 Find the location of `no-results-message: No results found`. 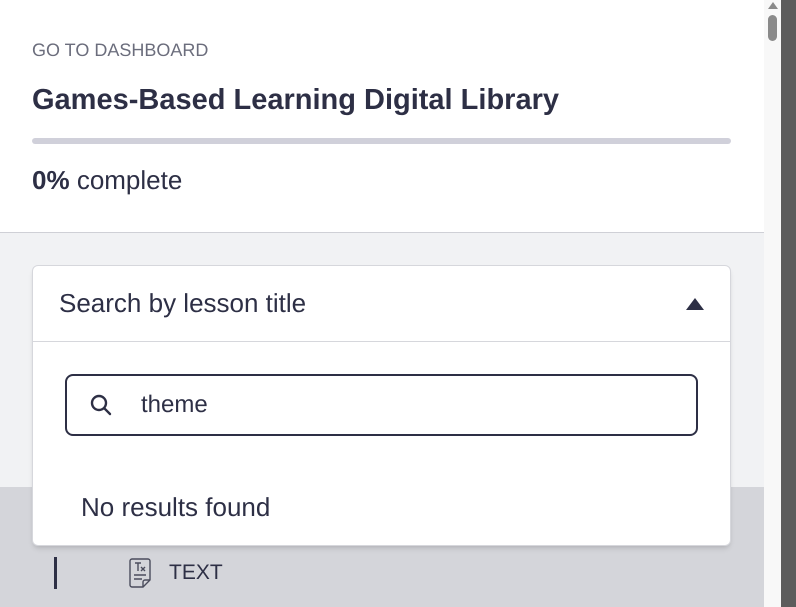

no-results-message: No results found is located at coordinates (176, 507).